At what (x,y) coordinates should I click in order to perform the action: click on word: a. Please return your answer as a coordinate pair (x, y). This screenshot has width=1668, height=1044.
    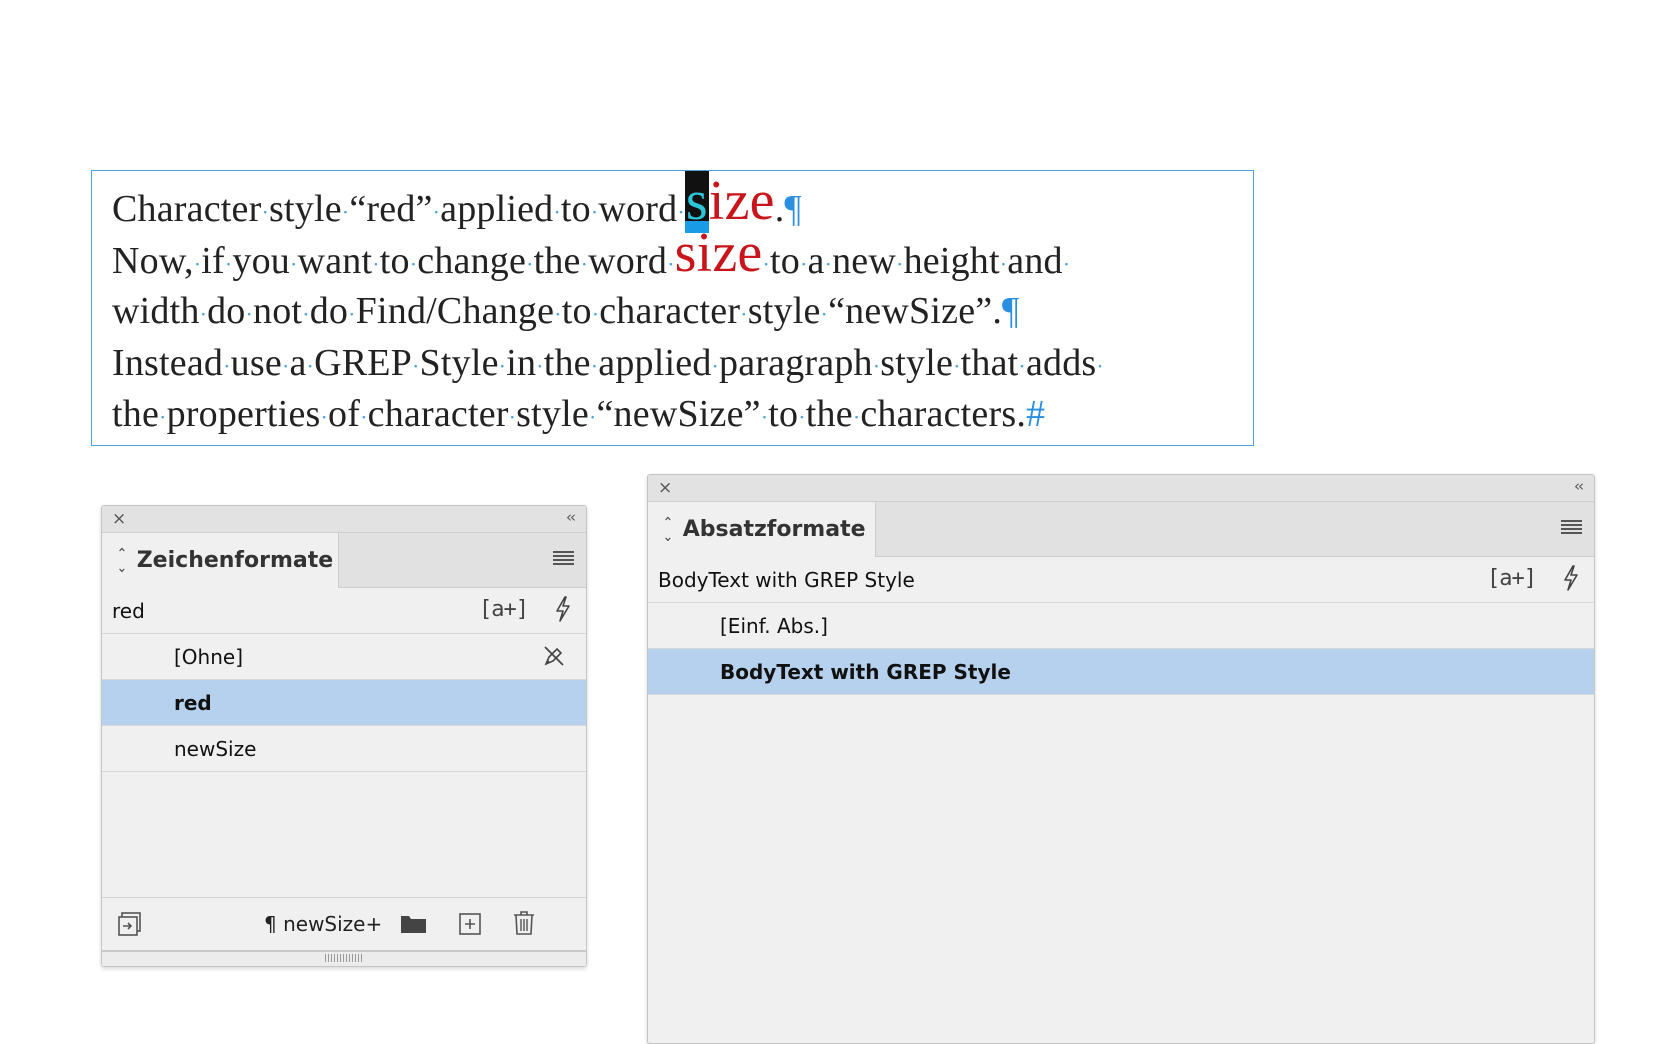
    Looking at the image, I should click on (298, 362).